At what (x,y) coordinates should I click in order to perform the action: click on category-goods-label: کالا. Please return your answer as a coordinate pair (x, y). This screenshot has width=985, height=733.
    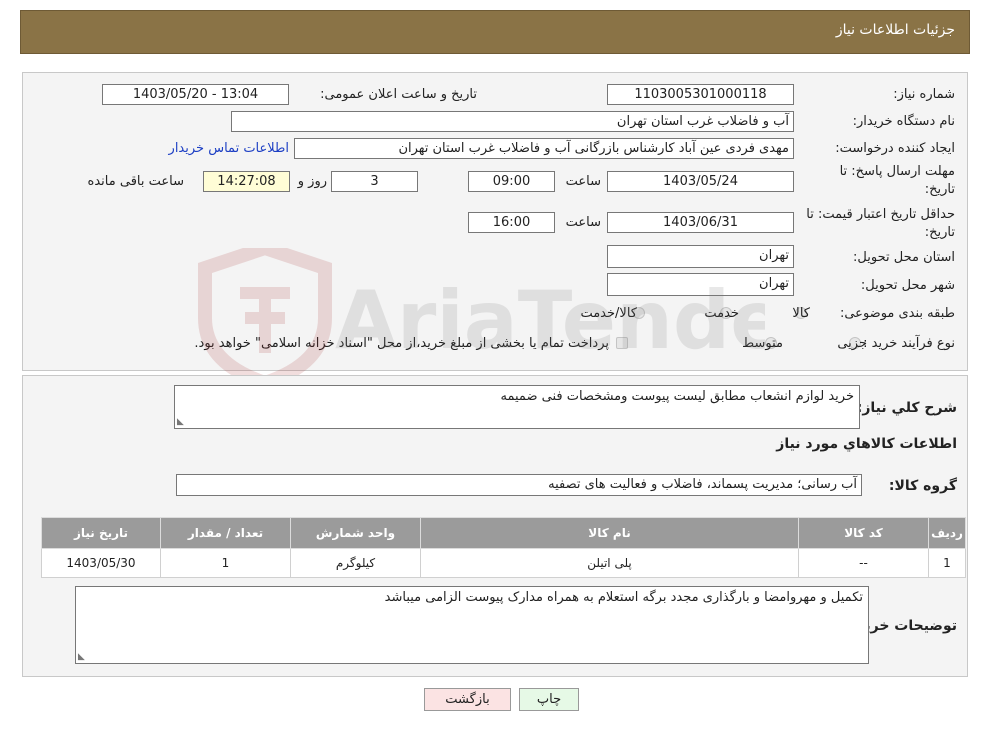
    Looking at the image, I should click on (801, 313).